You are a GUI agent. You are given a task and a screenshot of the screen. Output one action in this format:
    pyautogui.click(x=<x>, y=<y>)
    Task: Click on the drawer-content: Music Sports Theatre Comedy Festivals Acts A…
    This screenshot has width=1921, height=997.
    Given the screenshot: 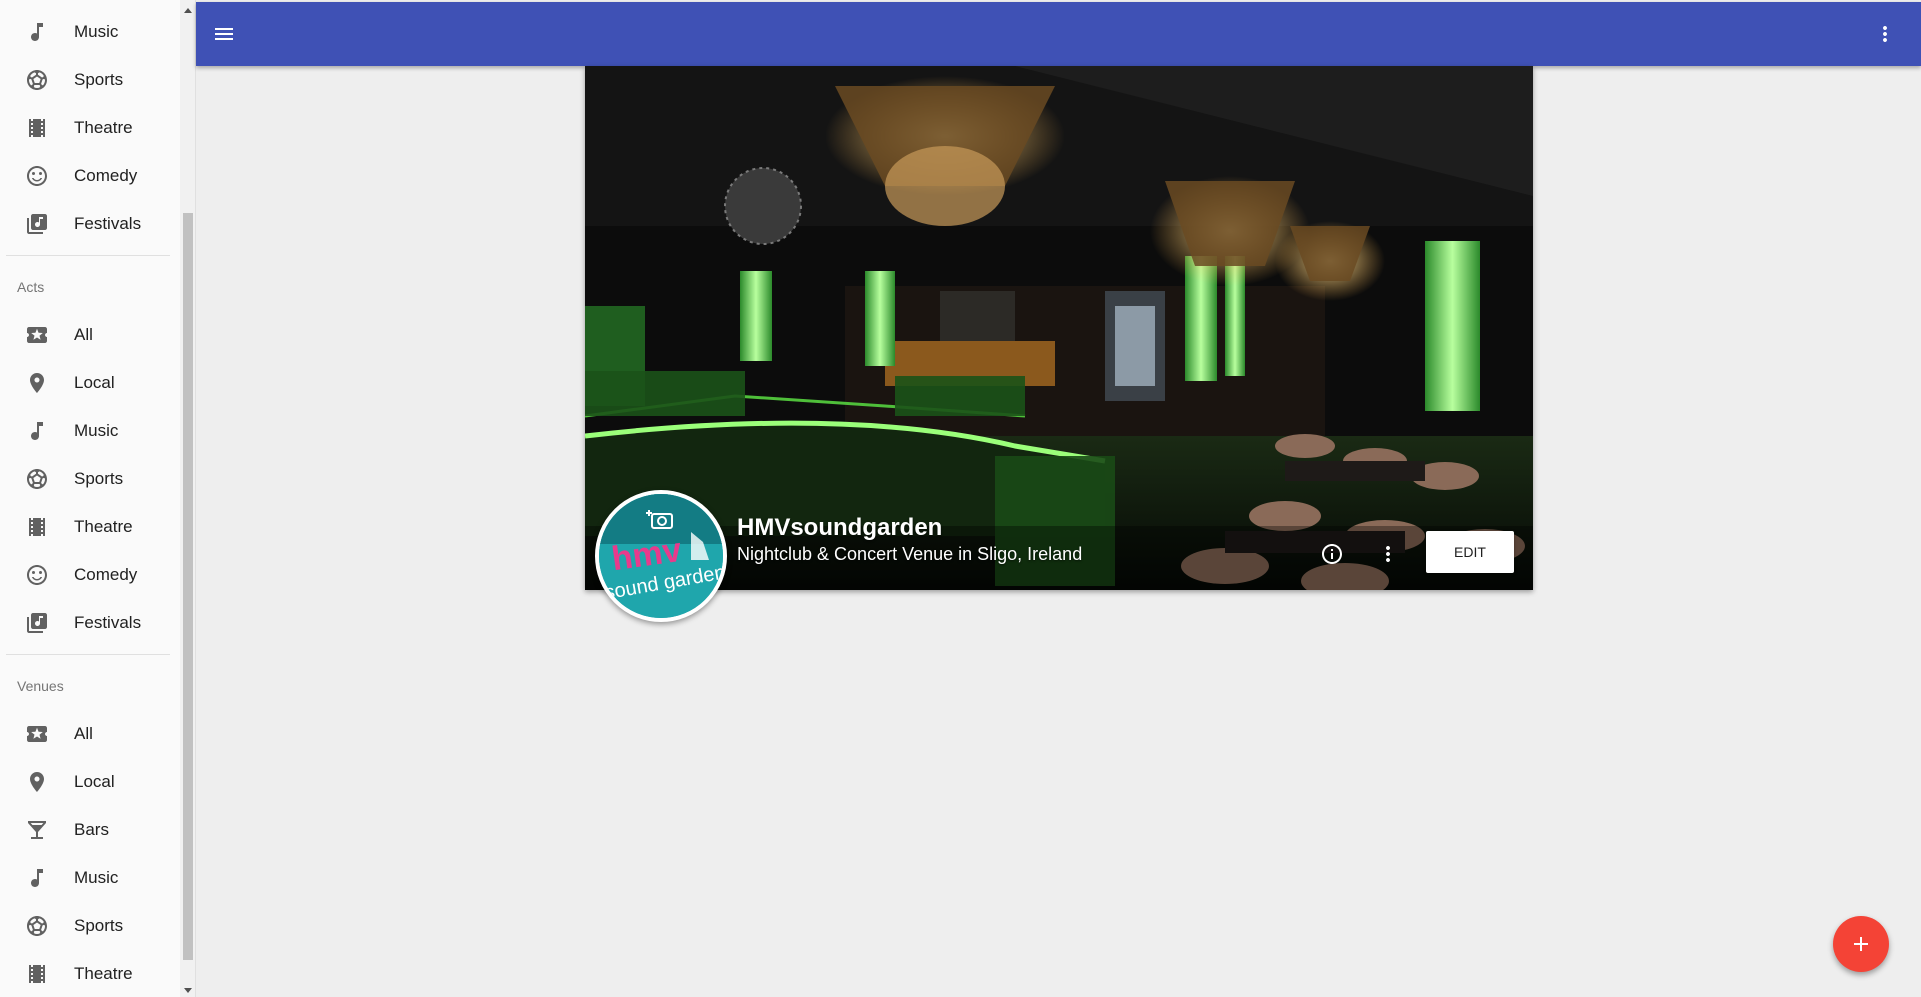 What is the action you would take?
    pyautogui.click(x=90, y=502)
    